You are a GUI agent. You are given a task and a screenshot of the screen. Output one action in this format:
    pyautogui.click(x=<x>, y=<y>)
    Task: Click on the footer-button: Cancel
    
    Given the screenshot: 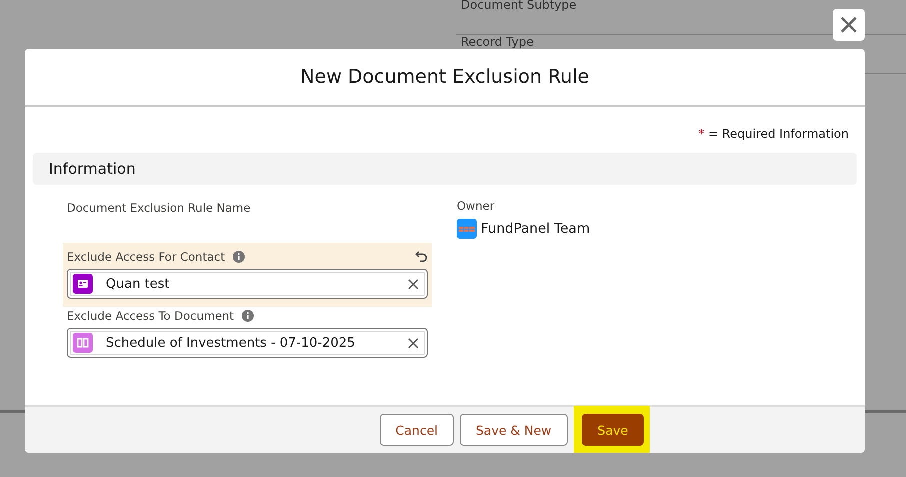 What is the action you would take?
    pyautogui.click(x=417, y=430)
    